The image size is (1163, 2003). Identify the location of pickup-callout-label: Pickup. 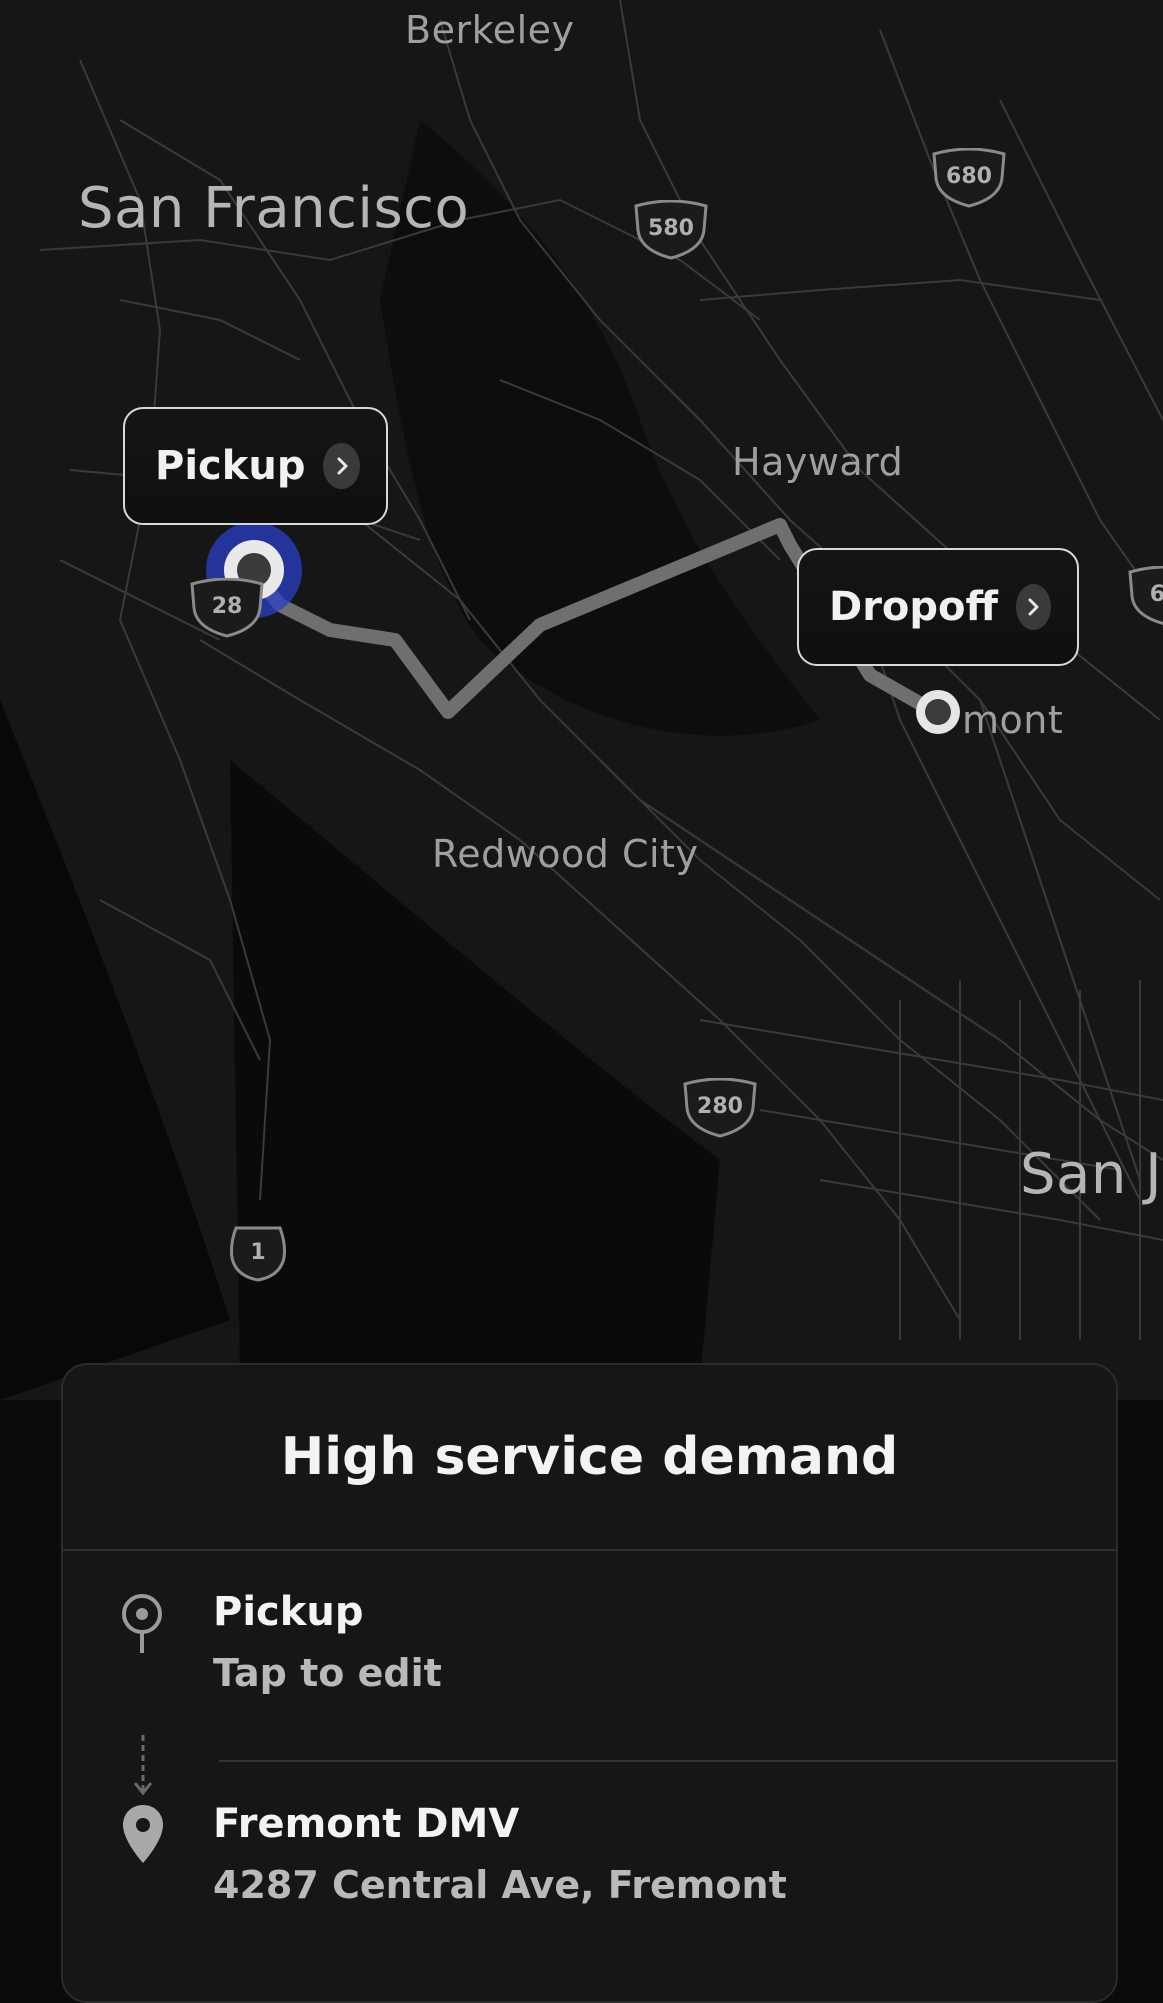
(230, 466).